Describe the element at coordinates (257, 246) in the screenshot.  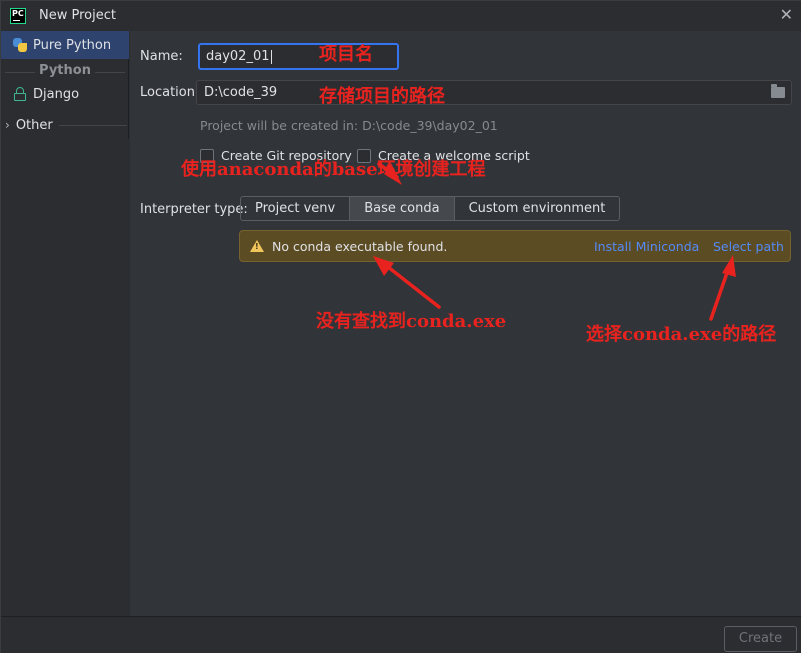
I see `warning-icon` at that location.